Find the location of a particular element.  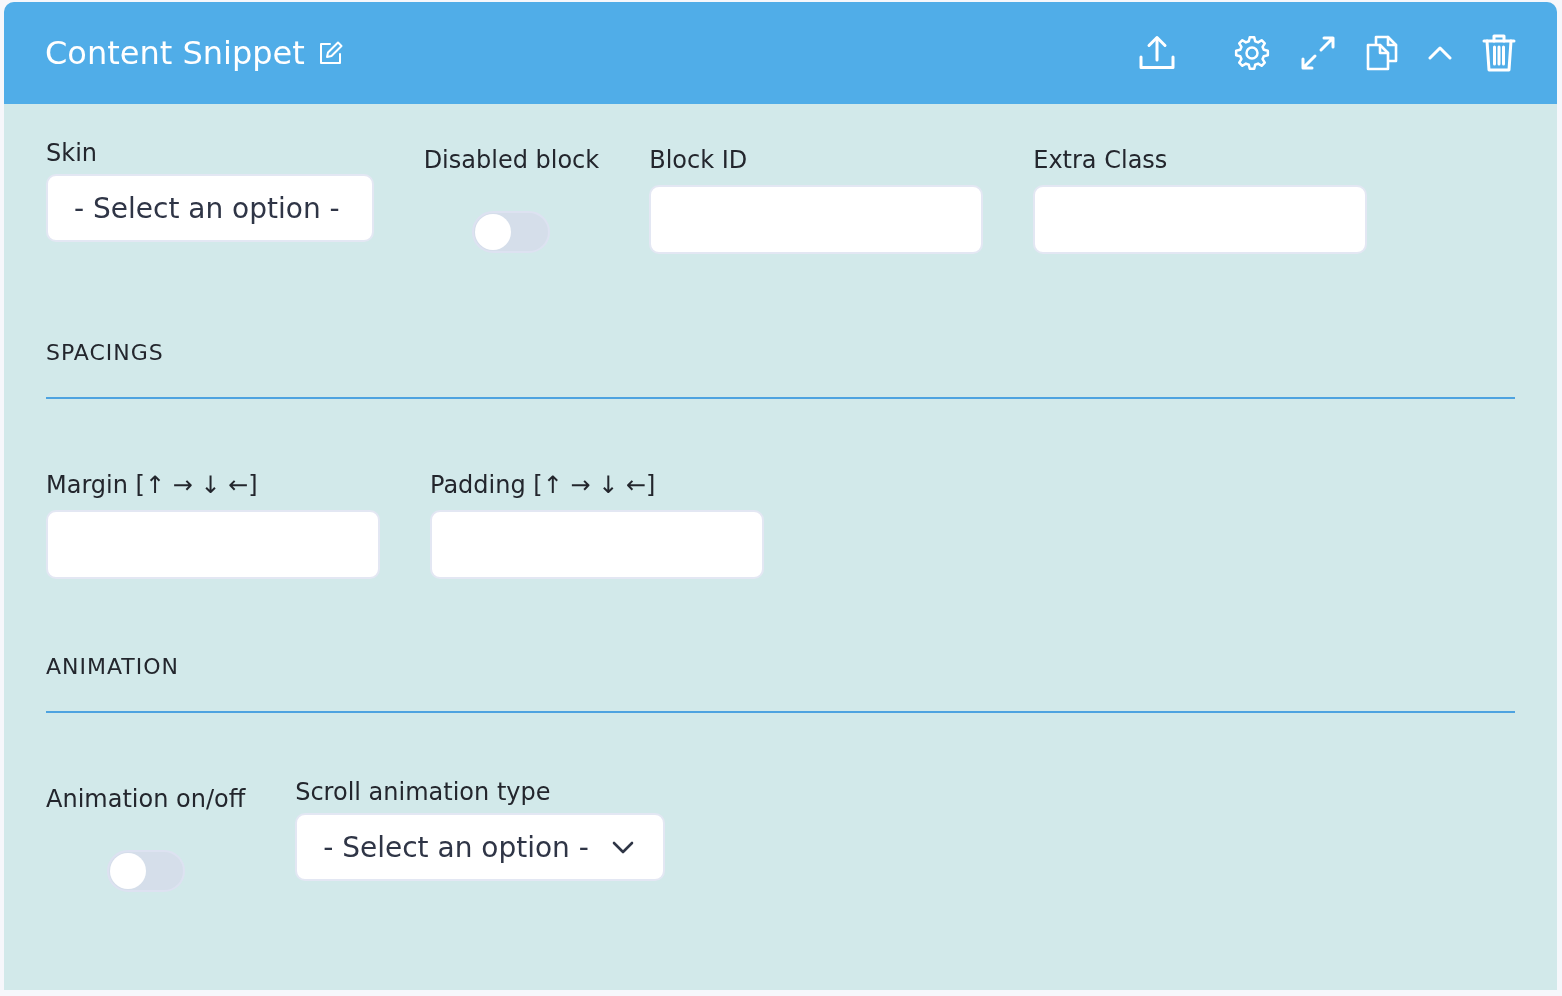

settings-button is located at coordinates (1252, 53).